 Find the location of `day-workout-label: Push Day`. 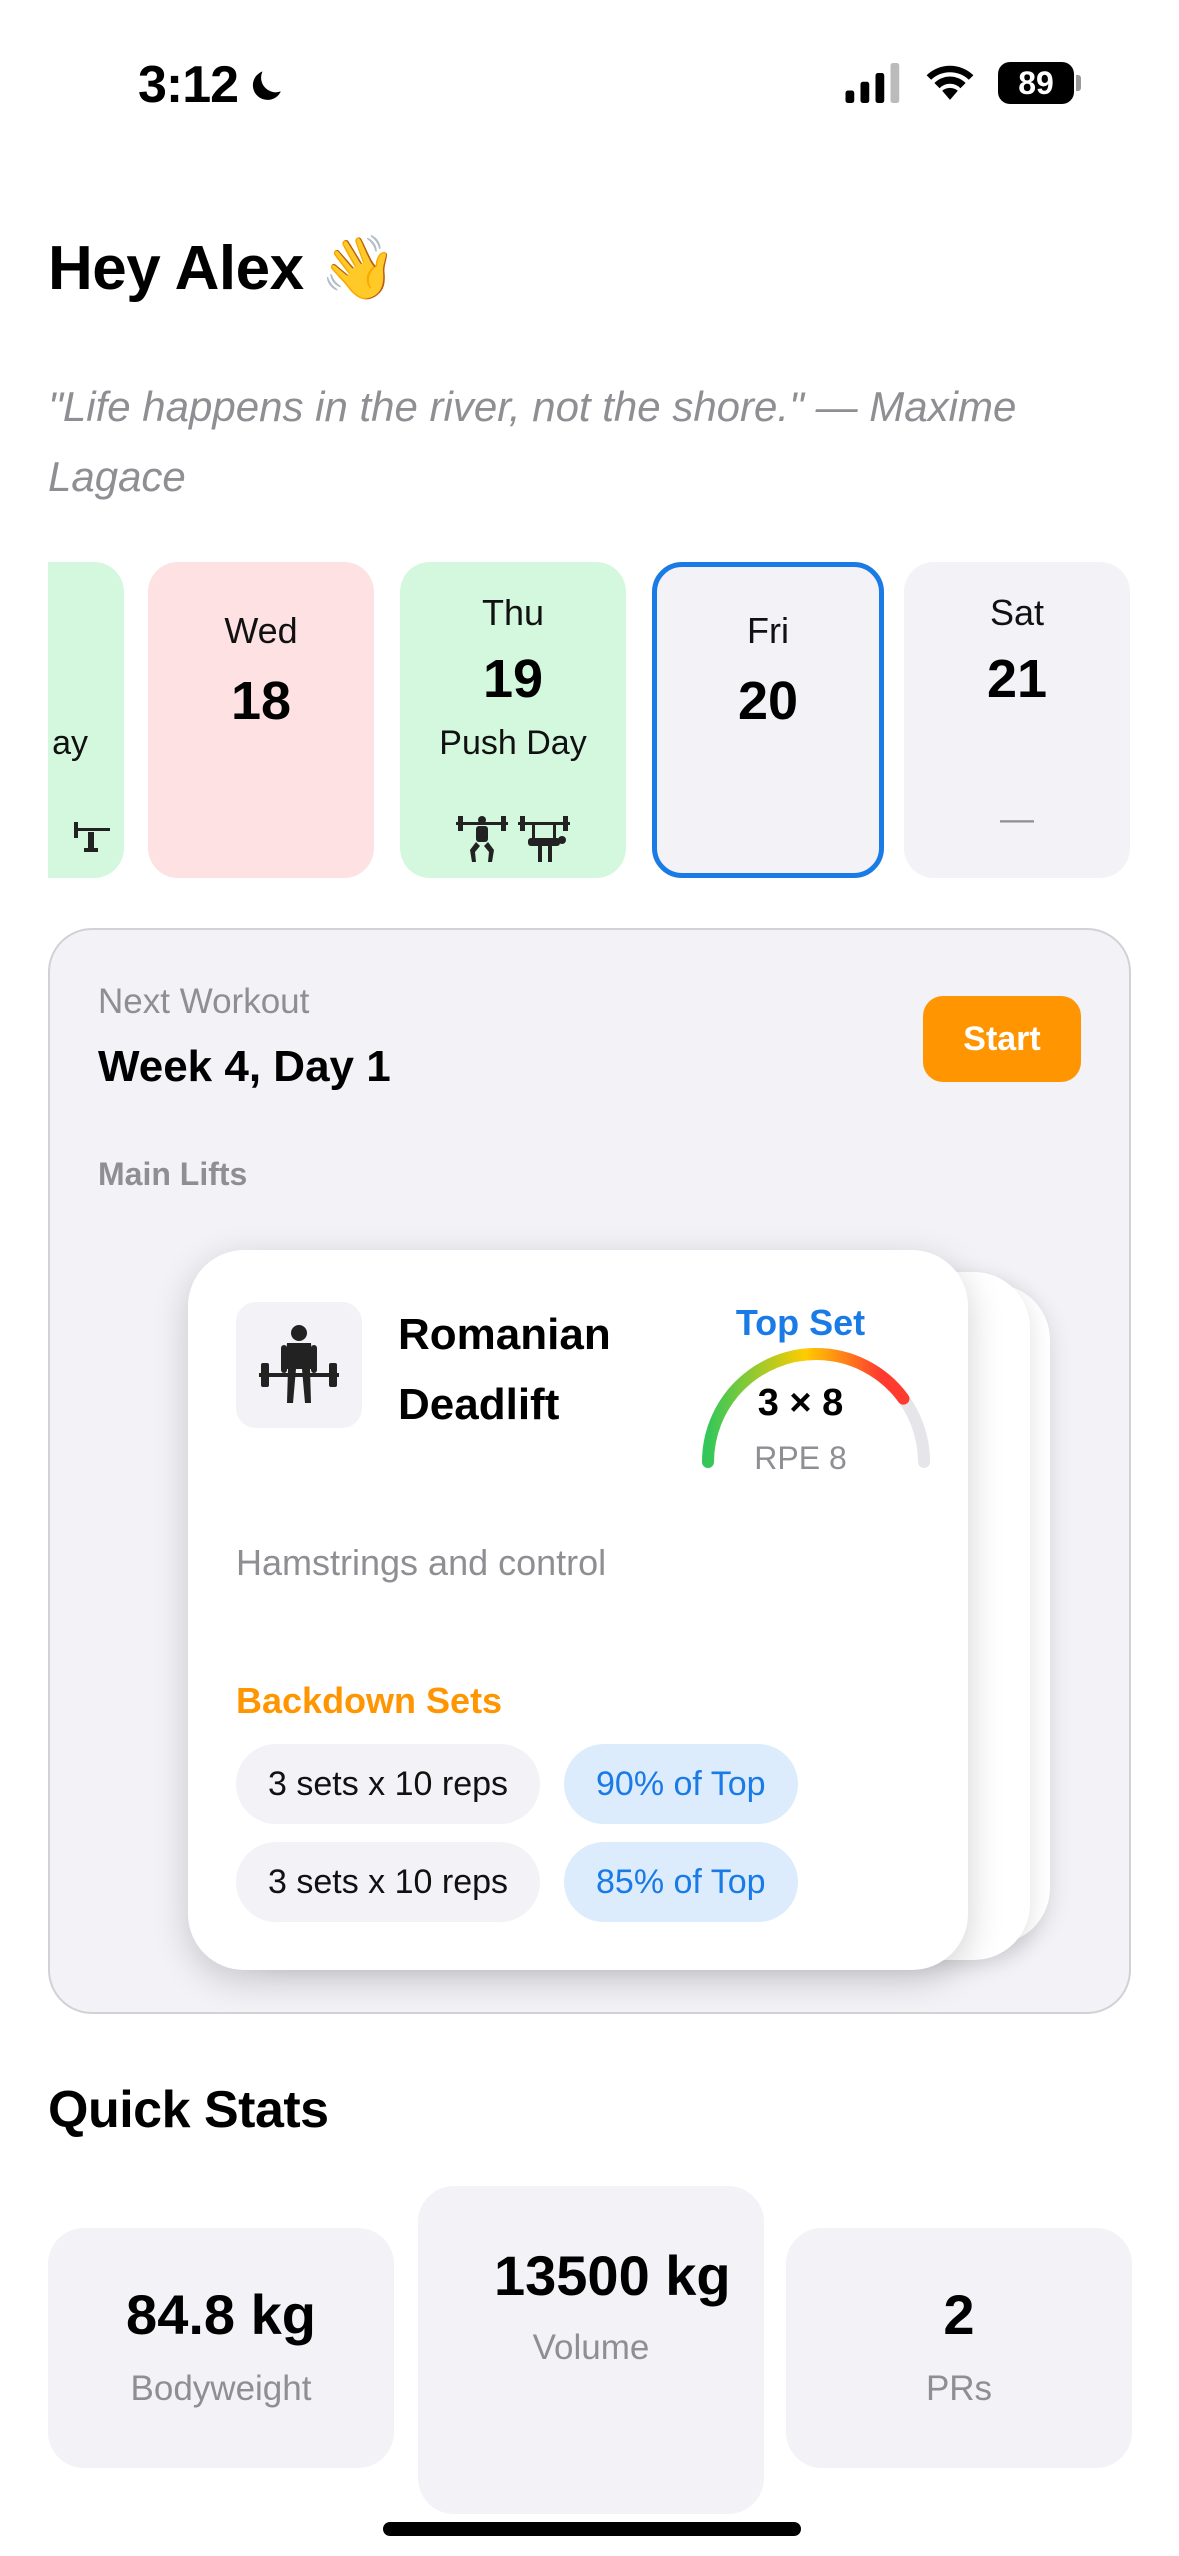

day-workout-label: Push Day is located at coordinates (513, 743).